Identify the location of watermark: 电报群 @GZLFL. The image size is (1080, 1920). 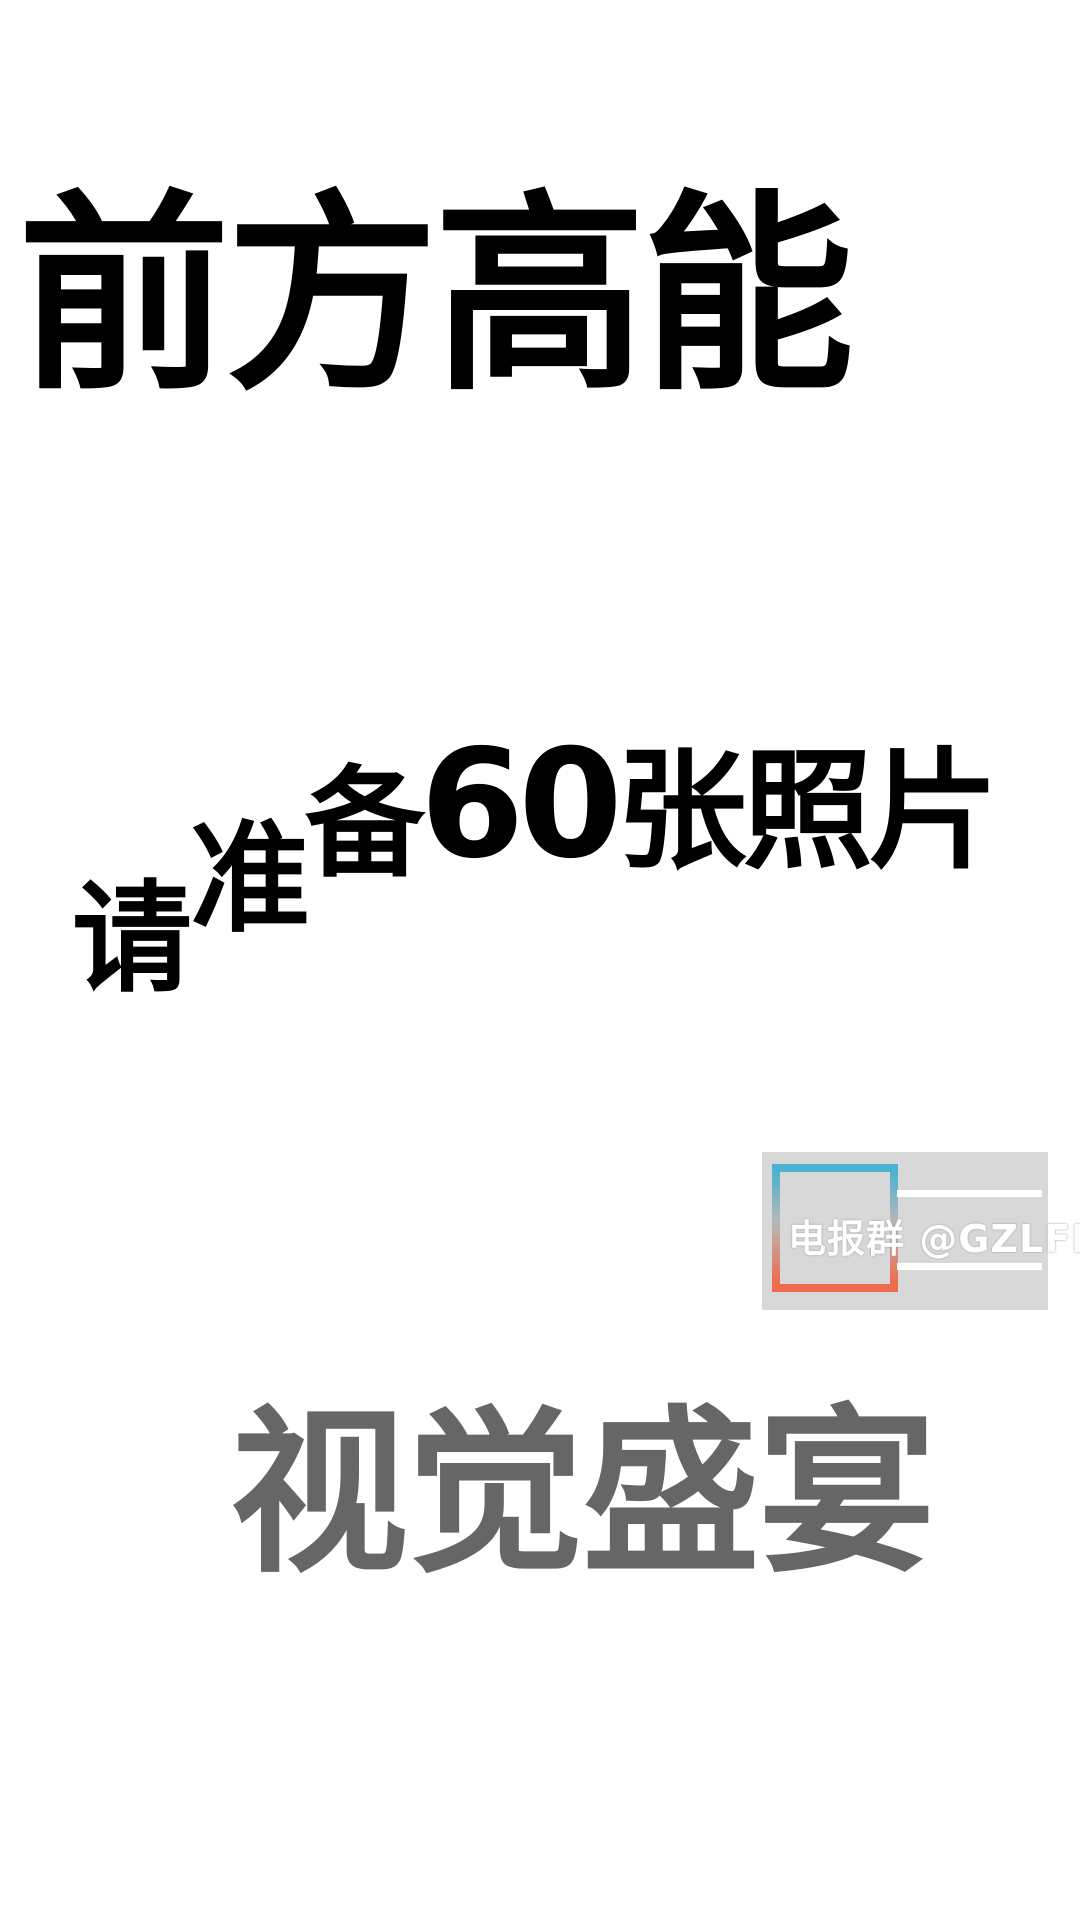
(921, 1231).